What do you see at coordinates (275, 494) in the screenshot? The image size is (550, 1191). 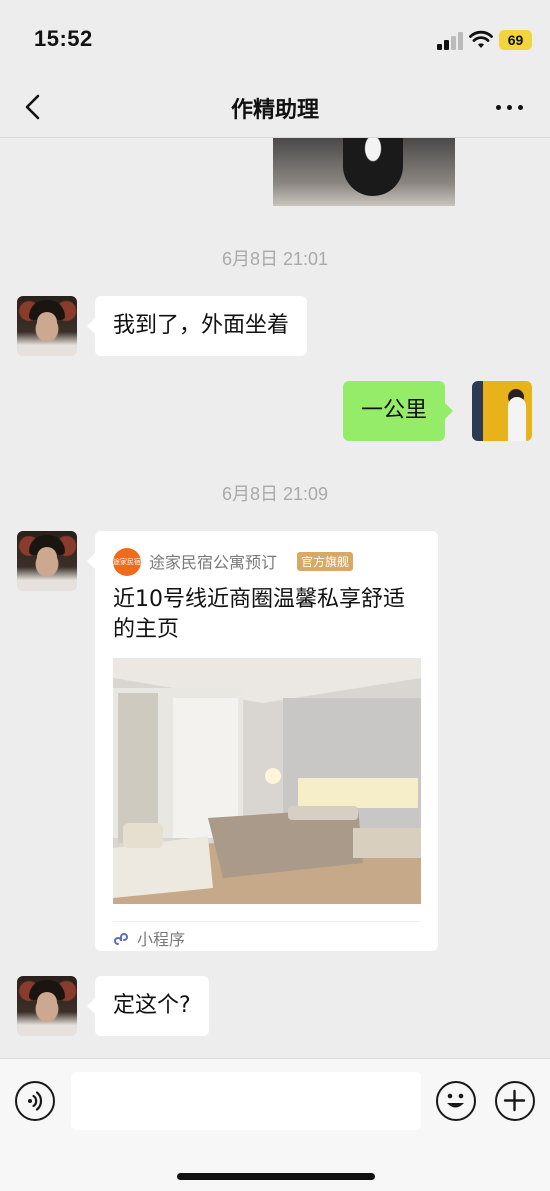 I see `timestamp: 6月8日 21:09` at bounding box center [275, 494].